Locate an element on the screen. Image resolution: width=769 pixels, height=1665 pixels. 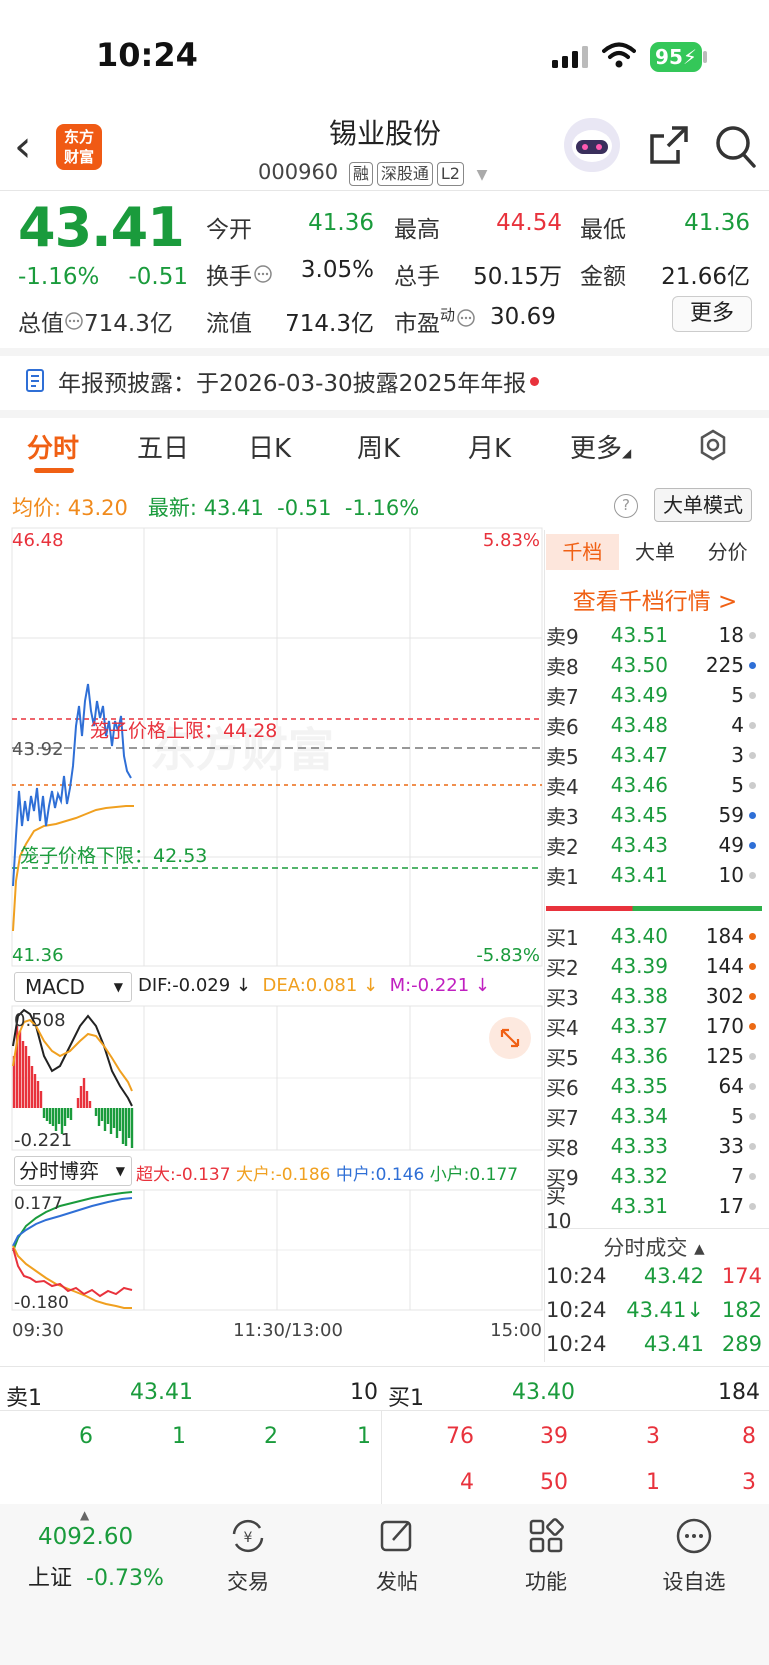
nav-trade: ¥ 交易 is located at coordinates (248, 1556).